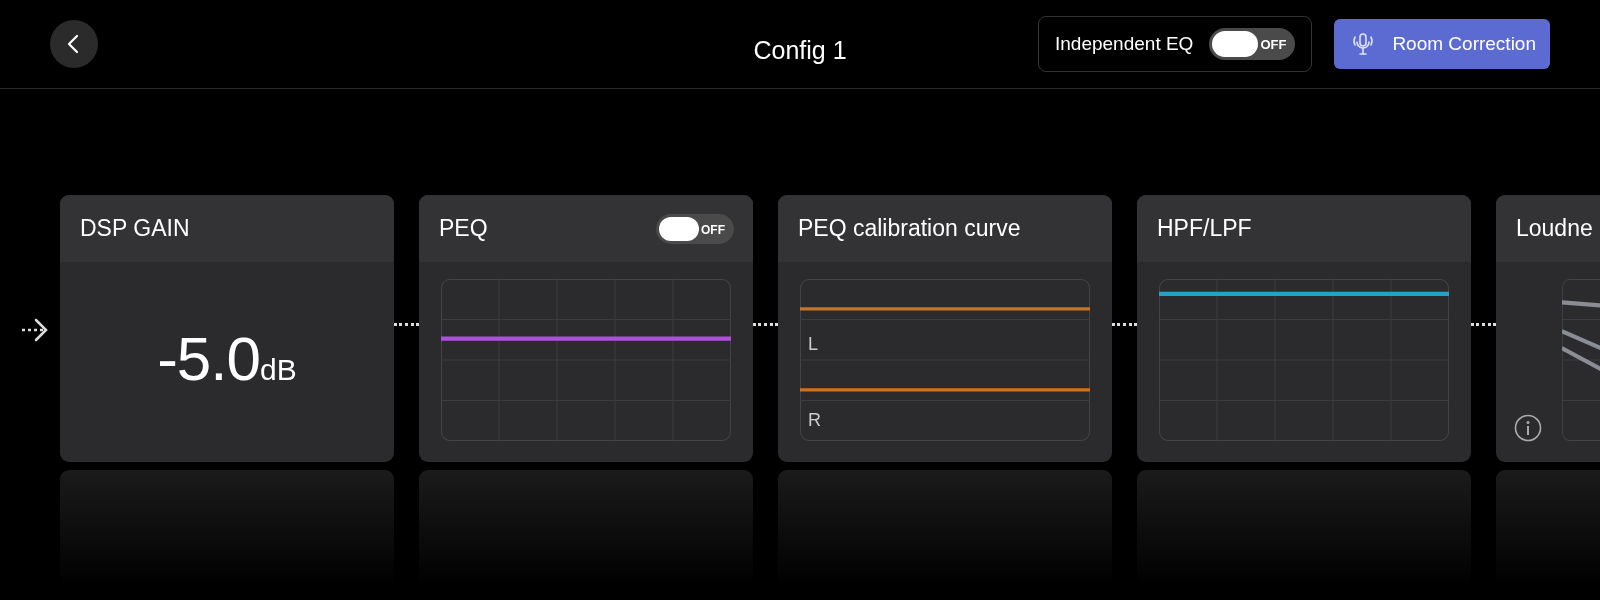 Image resolution: width=1600 pixels, height=600 pixels. What do you see at coordinates (74, 44) in the screenshot?
I see `back-button` at bounding box center [74, 44].